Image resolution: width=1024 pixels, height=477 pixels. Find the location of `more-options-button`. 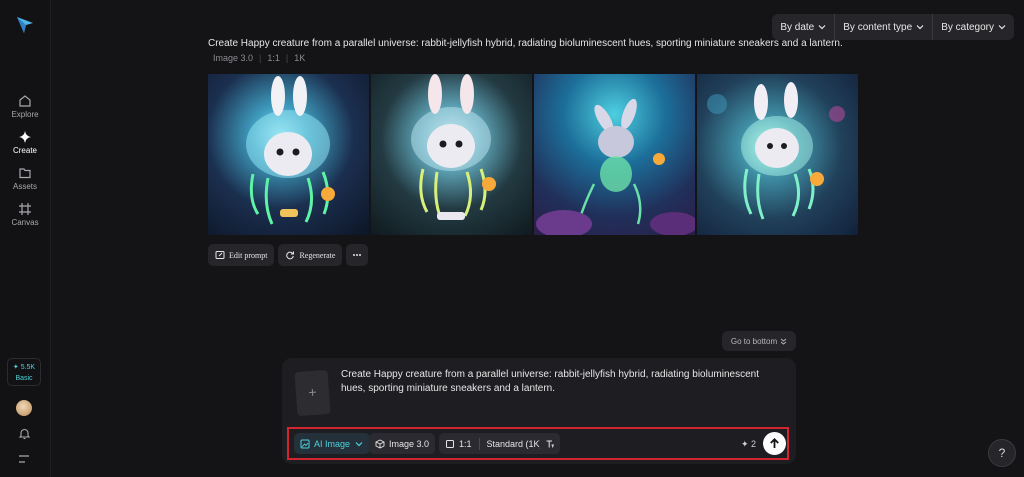

more-options-button is located at coordinates (357, 255).